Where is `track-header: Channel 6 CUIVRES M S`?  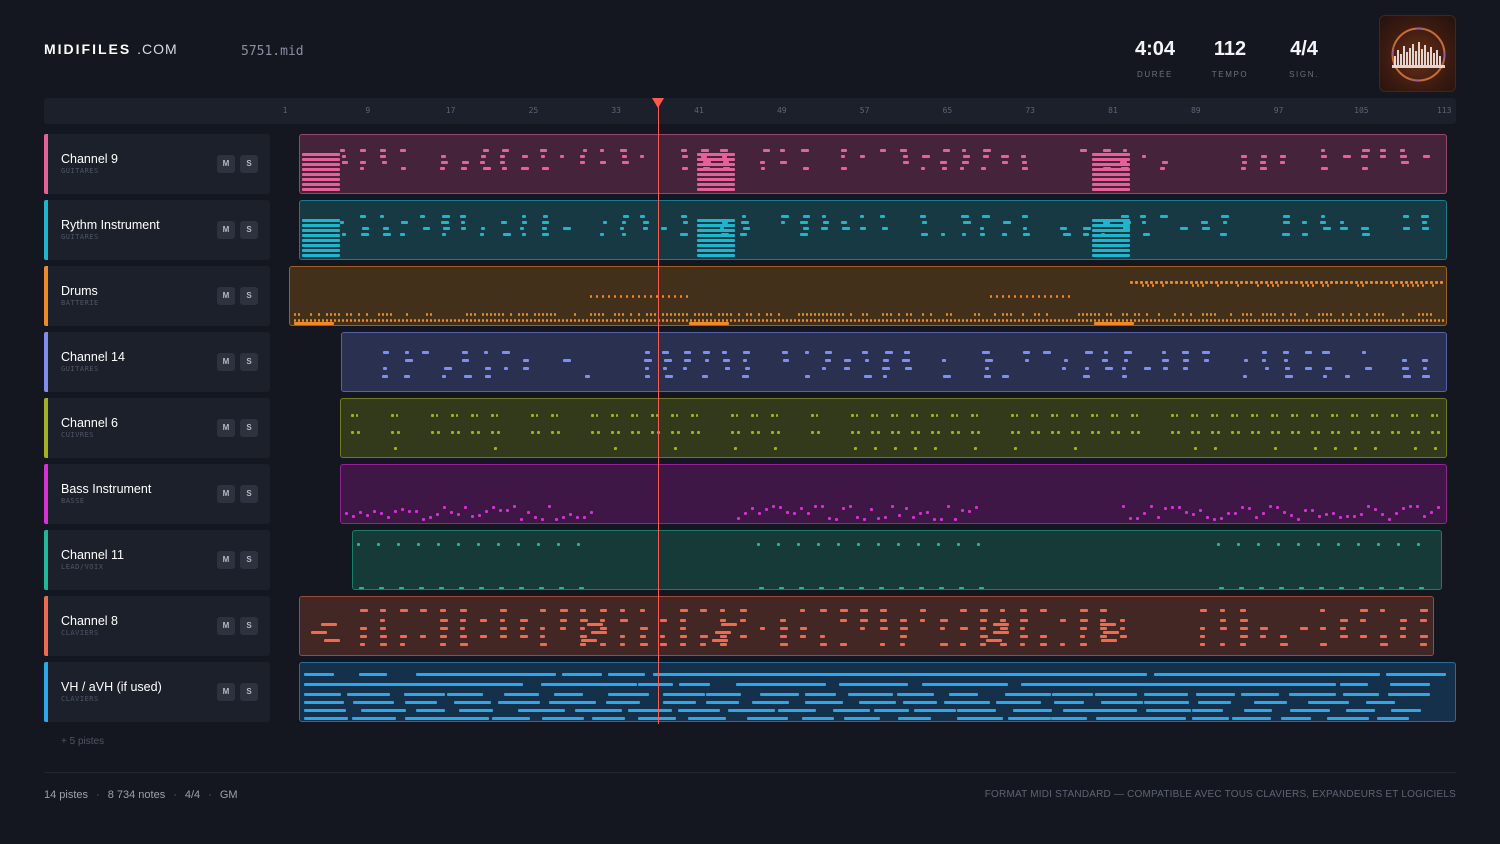 track-header: Channel 6 CUIVRES M S is located at coordinates (157, 428).